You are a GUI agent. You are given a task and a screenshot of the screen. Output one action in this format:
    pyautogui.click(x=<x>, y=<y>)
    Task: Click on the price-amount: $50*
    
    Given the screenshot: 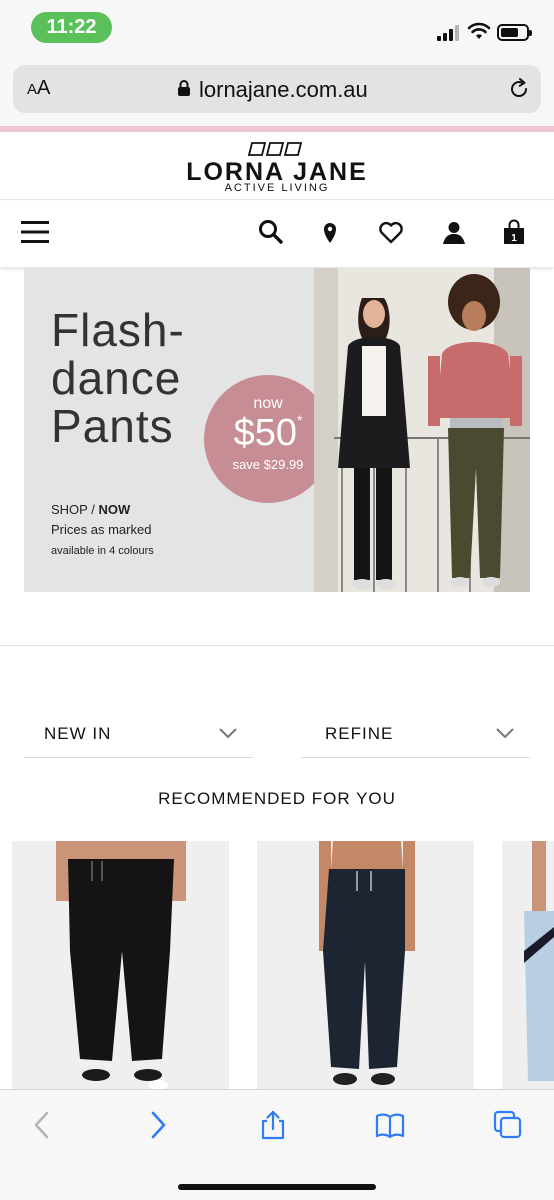 What is the action you would take?
    pyautogui.click(x=268, y=433)
    